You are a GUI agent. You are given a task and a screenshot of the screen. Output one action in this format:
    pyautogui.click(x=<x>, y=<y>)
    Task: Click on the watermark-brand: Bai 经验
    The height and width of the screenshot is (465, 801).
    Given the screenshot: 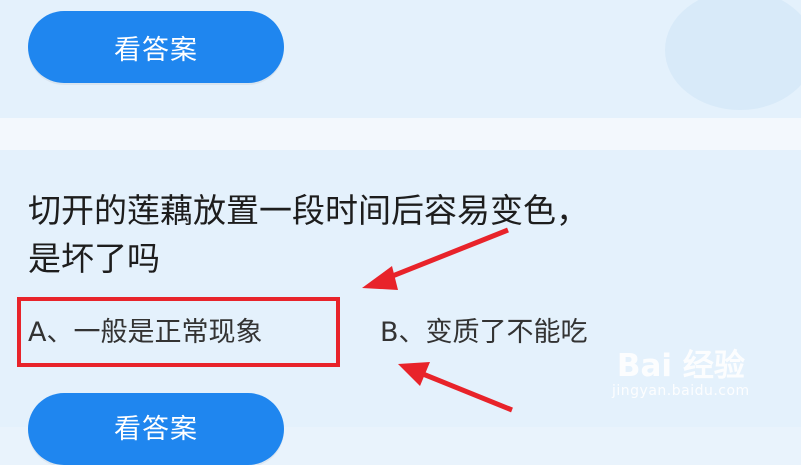 What is the action you would take?
    pyautogui.click(x=680, y=366)
    